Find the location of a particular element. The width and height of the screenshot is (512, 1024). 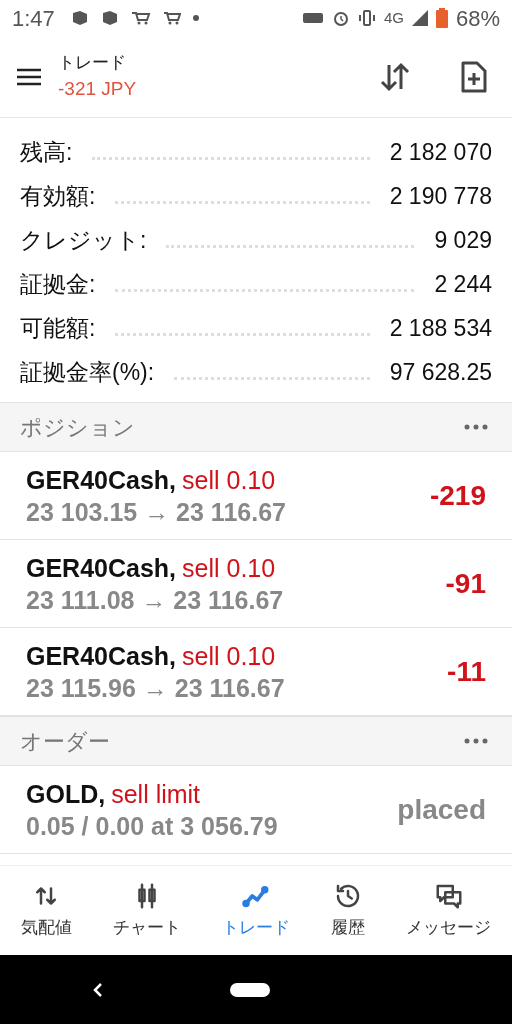

section-title: オーダー is located at coordinates (65, 741).